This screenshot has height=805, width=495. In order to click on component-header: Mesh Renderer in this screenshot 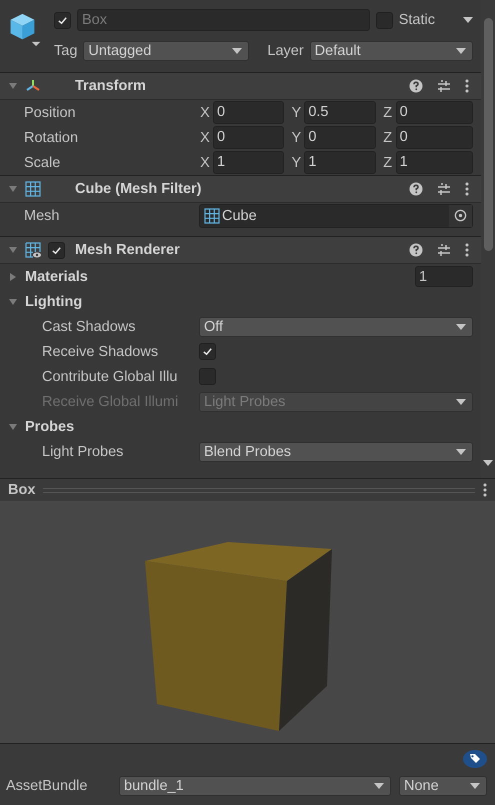, I will do `click(240, 250)`.